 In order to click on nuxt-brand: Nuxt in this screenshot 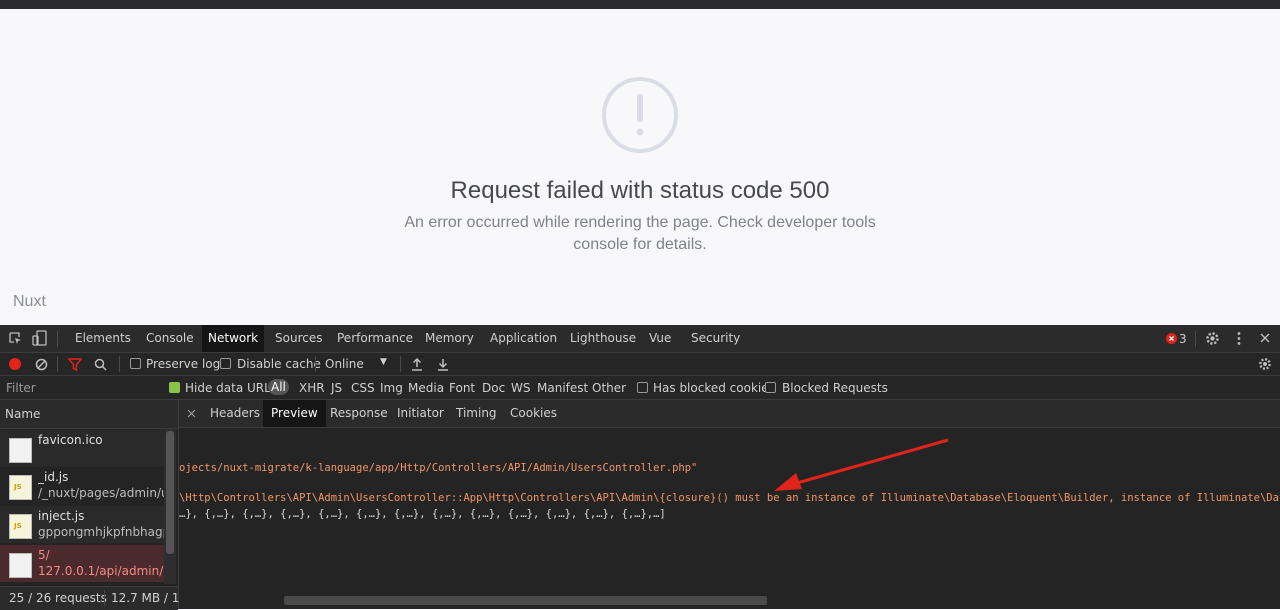, I will do `click(29, 301)`.